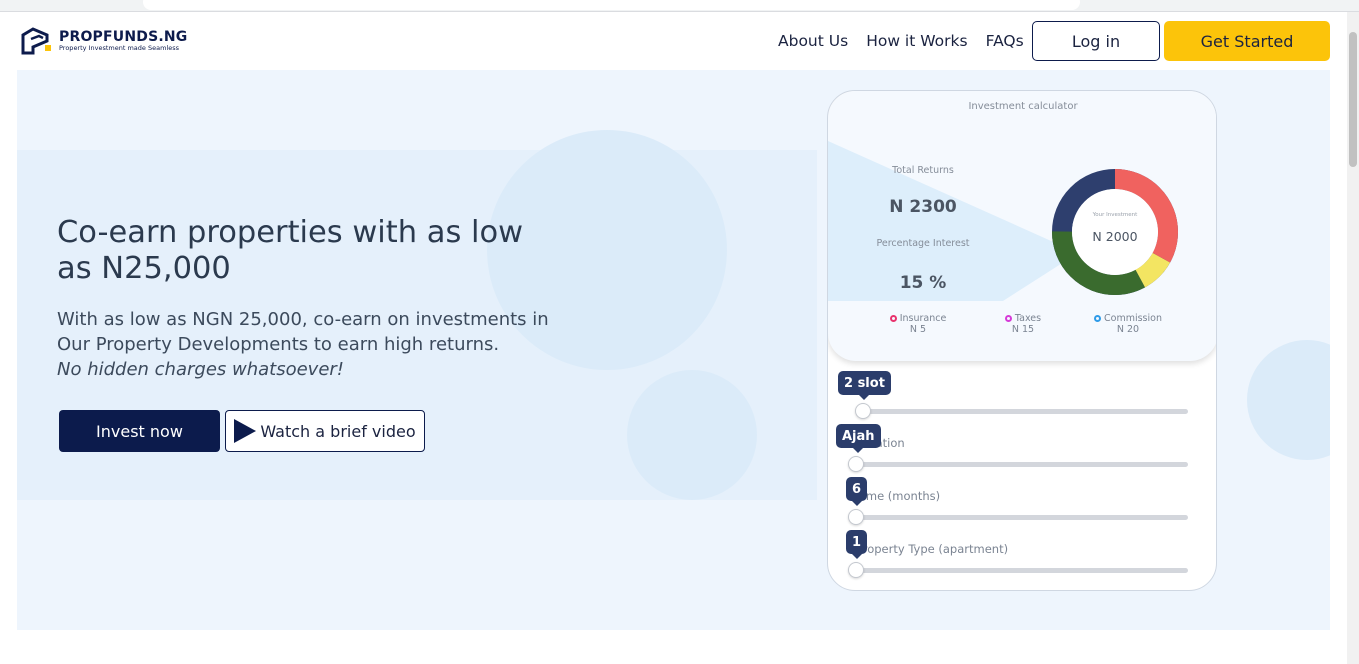  Describe the element at coordinates (36, 41) in the screenshot. I see `propfunds-logo-icon` at that location.